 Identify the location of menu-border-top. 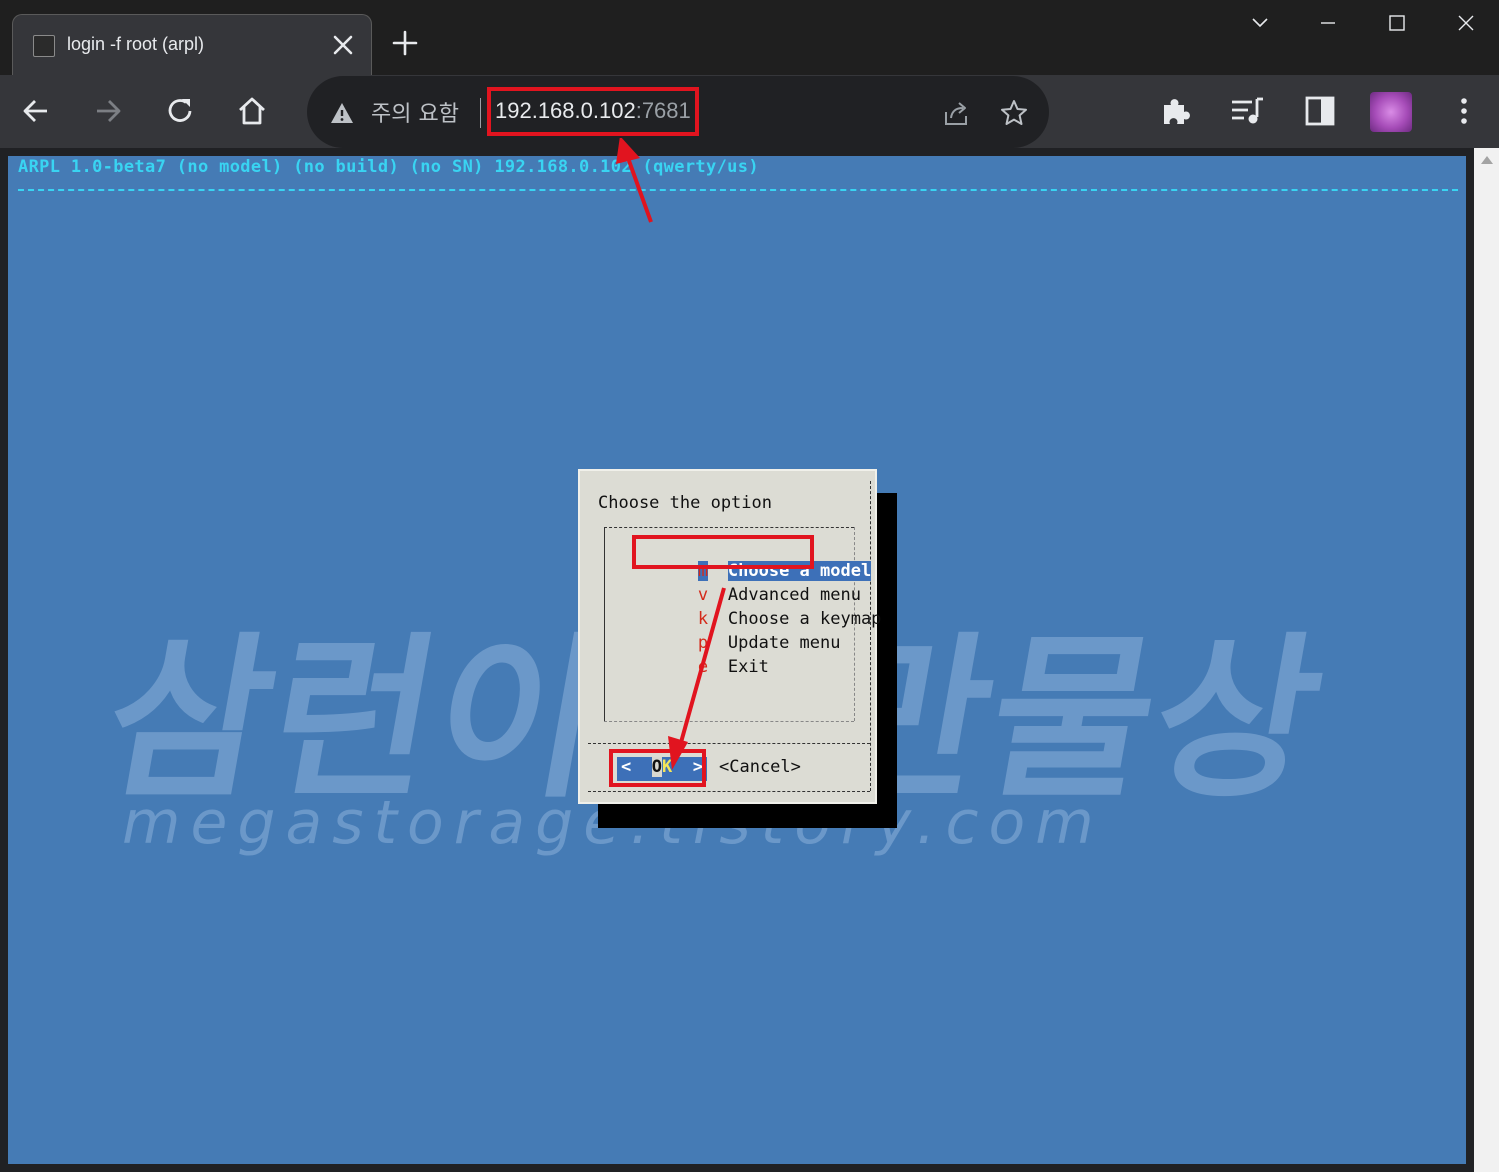
(729, 527).